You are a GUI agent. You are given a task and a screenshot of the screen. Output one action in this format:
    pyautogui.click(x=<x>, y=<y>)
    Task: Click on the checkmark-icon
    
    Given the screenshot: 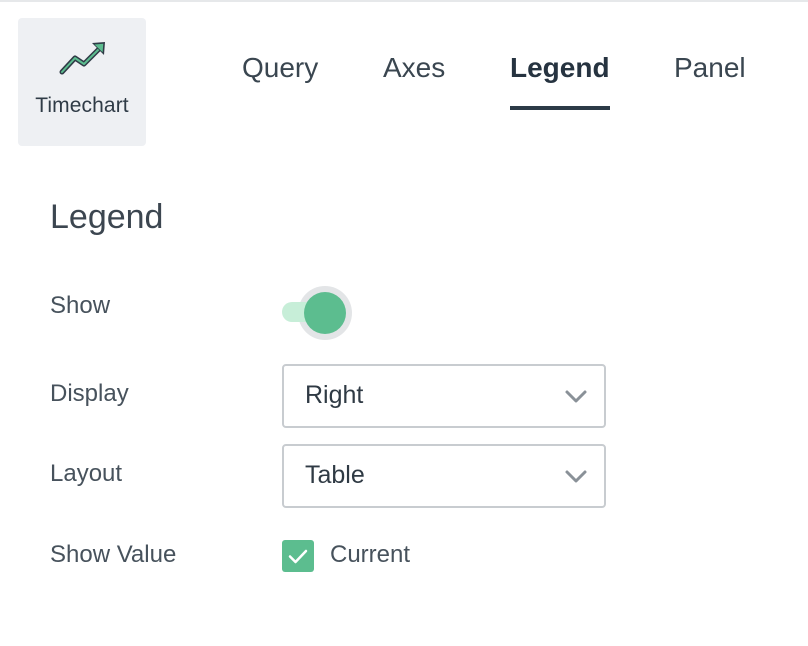 What is the action you would take?
    pyautogui.click(x=298, y=556)
    